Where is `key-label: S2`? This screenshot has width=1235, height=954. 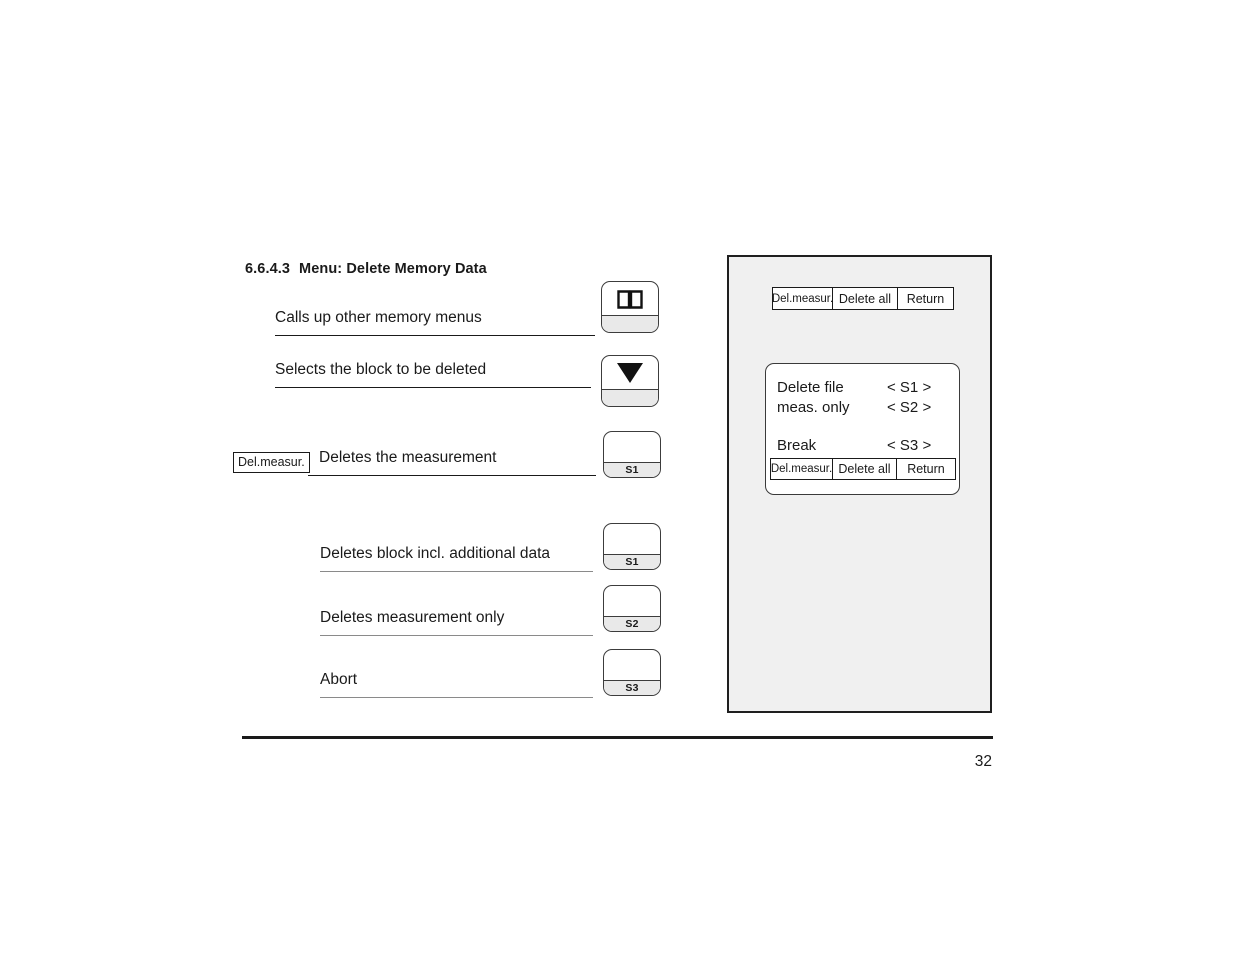
key-label: S2 is located at coordinates (632, 623).